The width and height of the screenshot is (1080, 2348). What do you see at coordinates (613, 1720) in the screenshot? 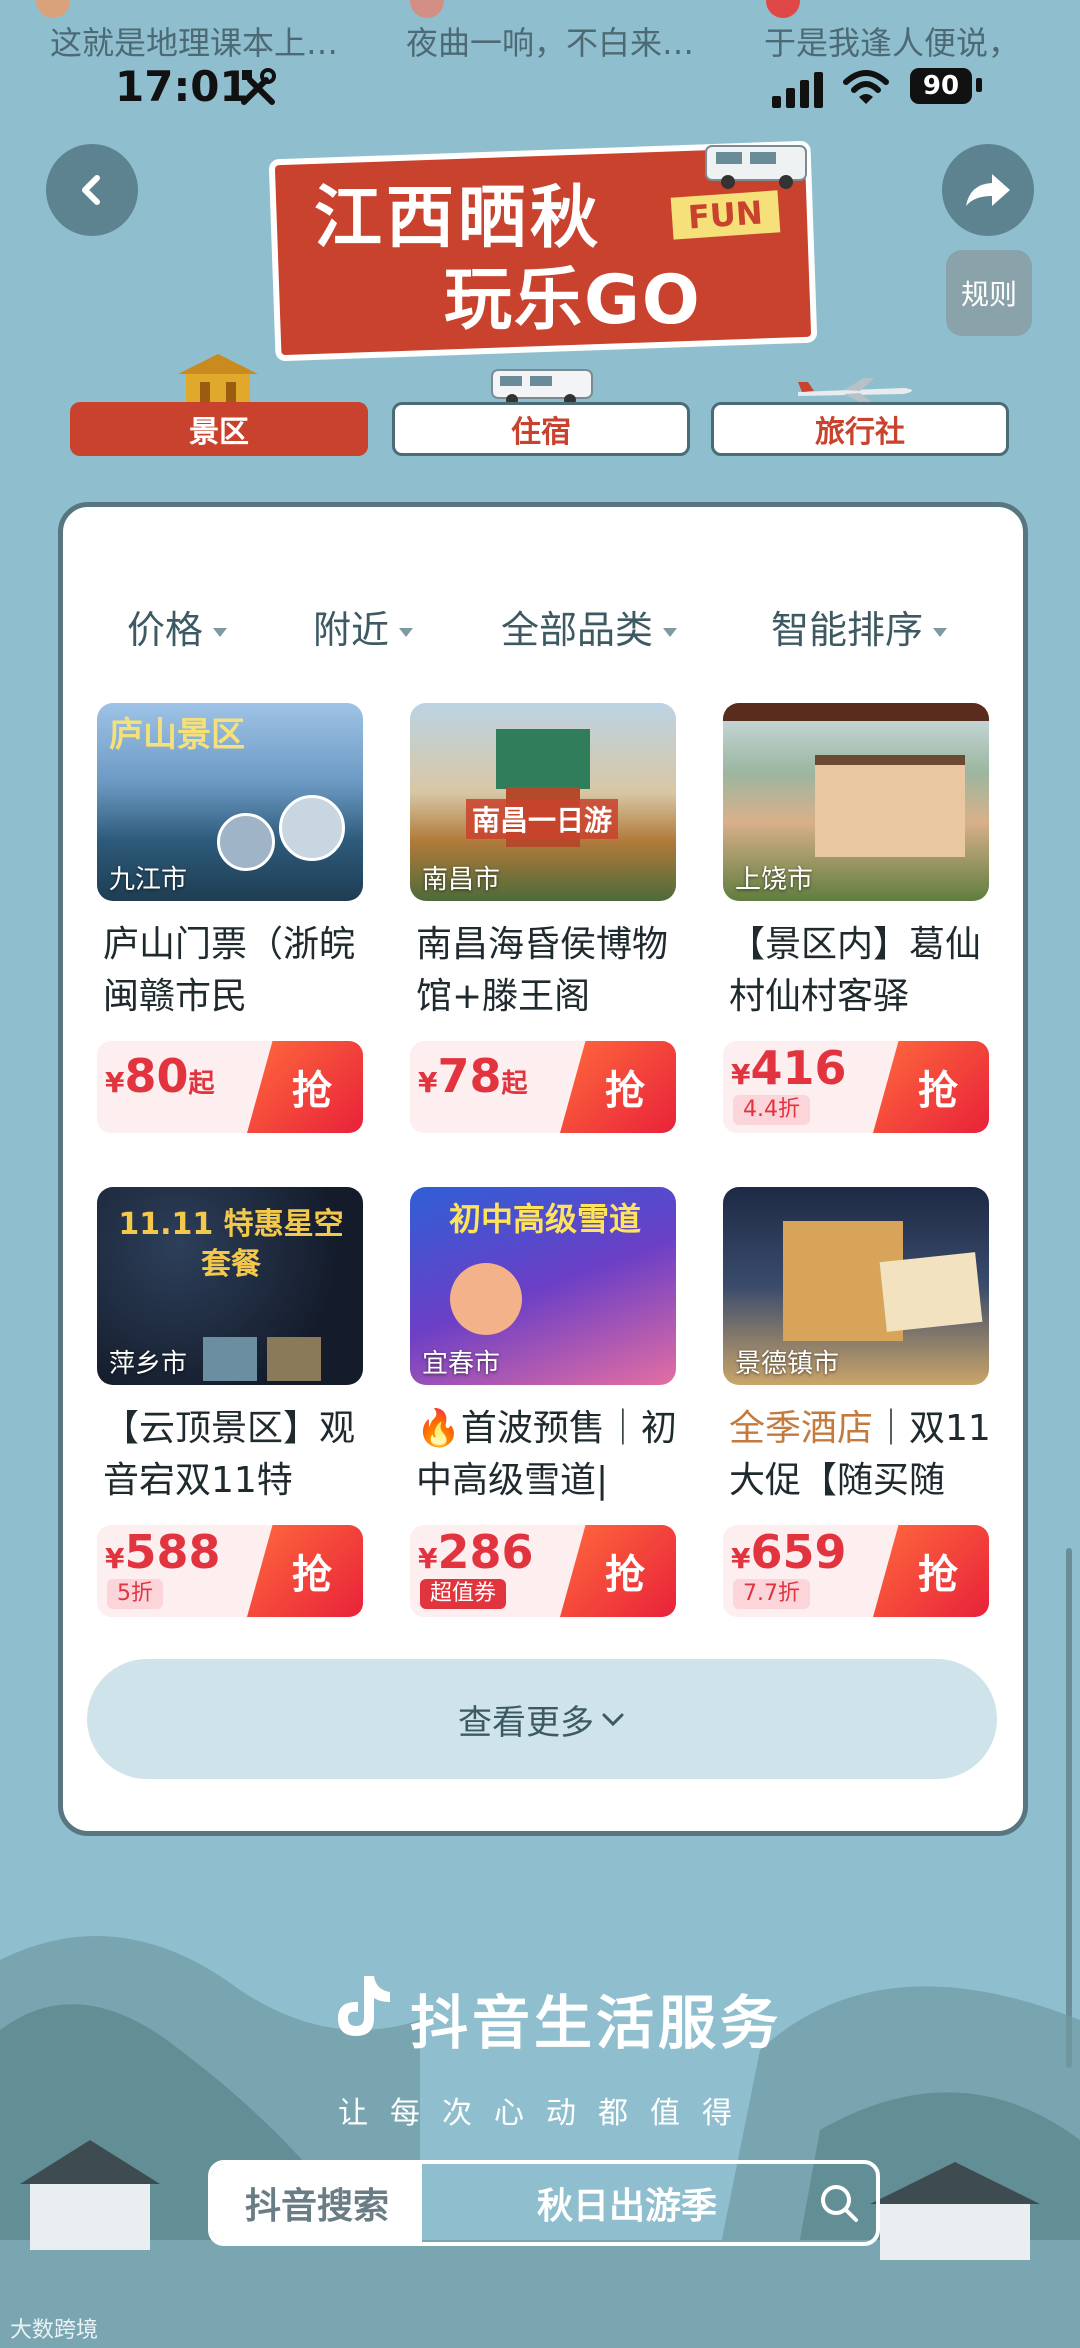
I see `chevron-down-icon` at bounding box center [613, 1720].